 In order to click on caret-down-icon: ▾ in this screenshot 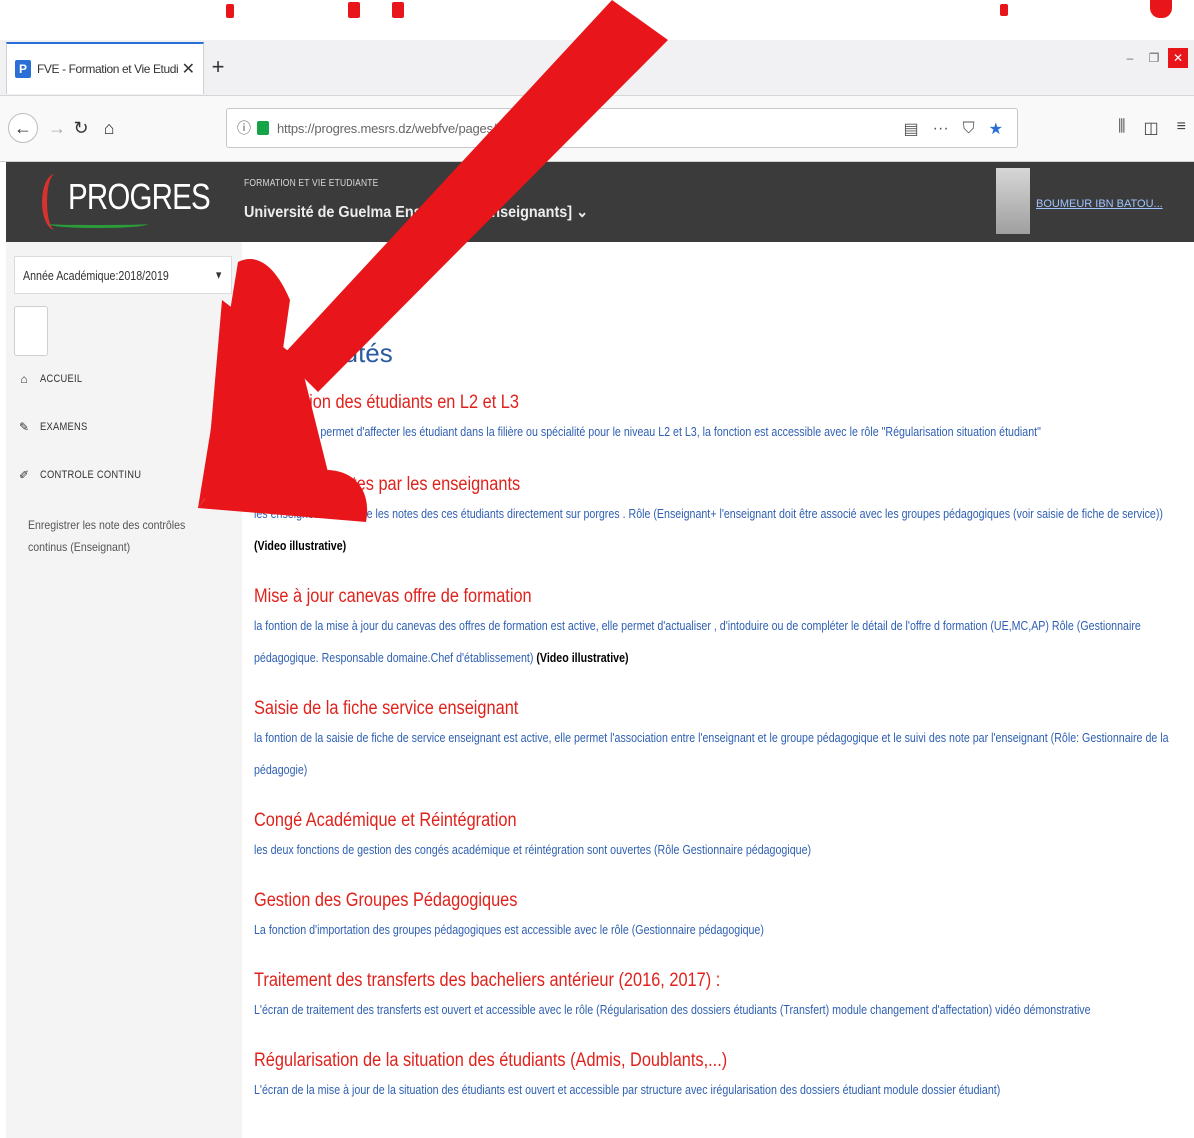, I will do `click(219, 274)`.